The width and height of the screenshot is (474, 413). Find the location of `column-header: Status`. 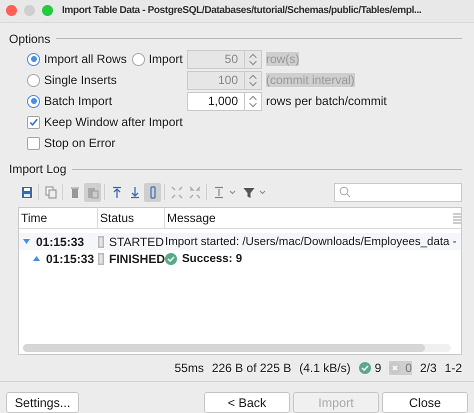

column-header: Status is located at coordinates (131, 218).